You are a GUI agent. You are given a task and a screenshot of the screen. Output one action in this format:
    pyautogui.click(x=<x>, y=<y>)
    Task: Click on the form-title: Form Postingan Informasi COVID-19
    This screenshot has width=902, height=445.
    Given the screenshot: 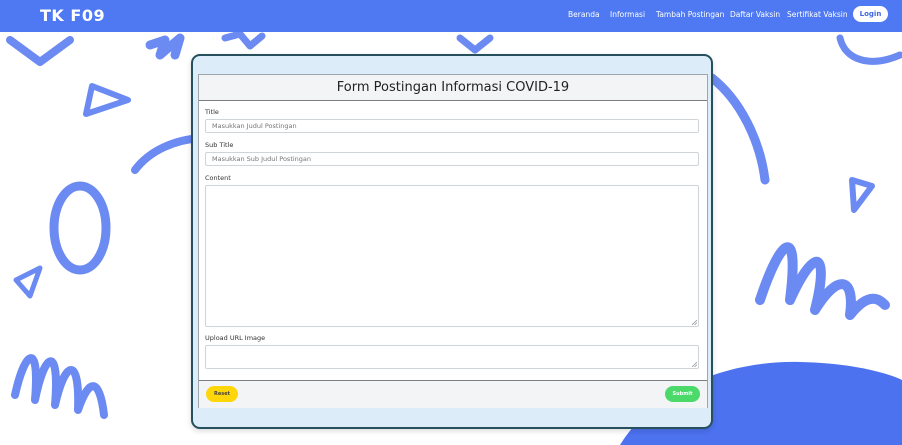 What is the action you would take?
    pyautogui.click(x=453, y=87)
    